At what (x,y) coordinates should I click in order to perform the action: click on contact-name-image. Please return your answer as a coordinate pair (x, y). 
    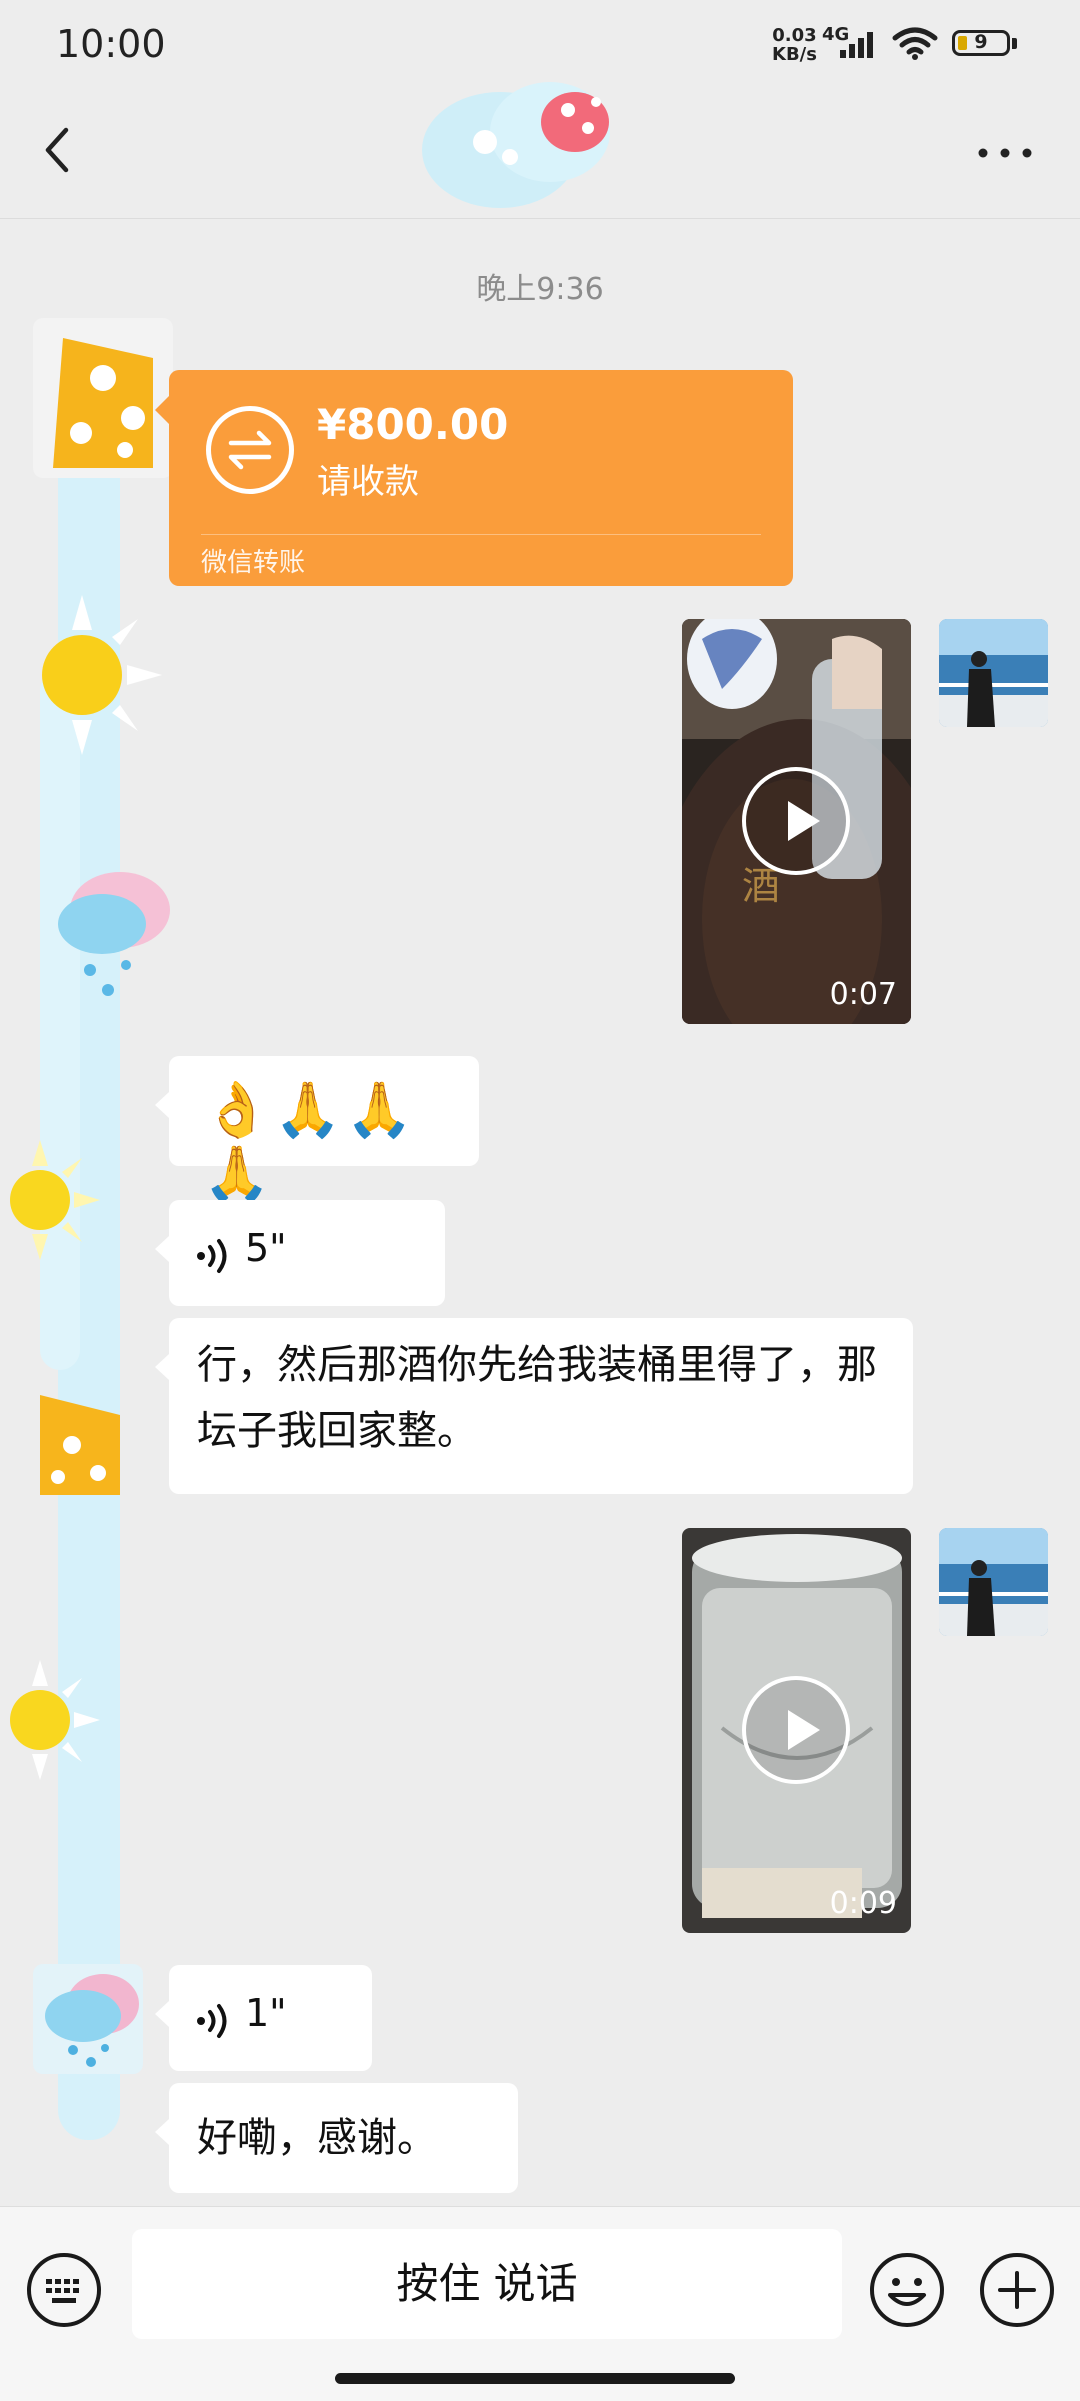
    Looking at the image, I should click on (516, 145).